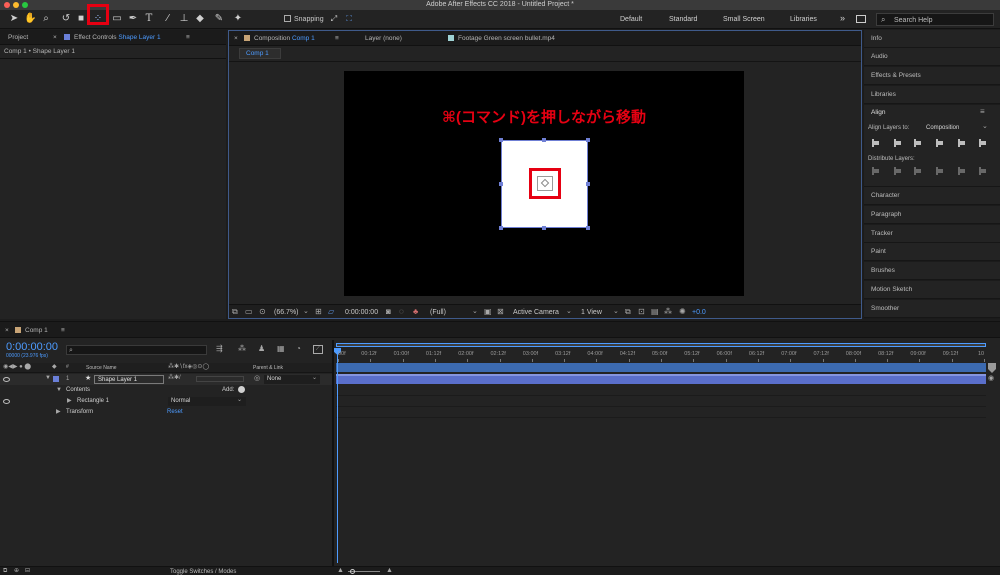  What do you see at coordinates (14, 19) in the screenshot?
I see `selection-tool-icon: ➤` at bounding box center [14, 19].